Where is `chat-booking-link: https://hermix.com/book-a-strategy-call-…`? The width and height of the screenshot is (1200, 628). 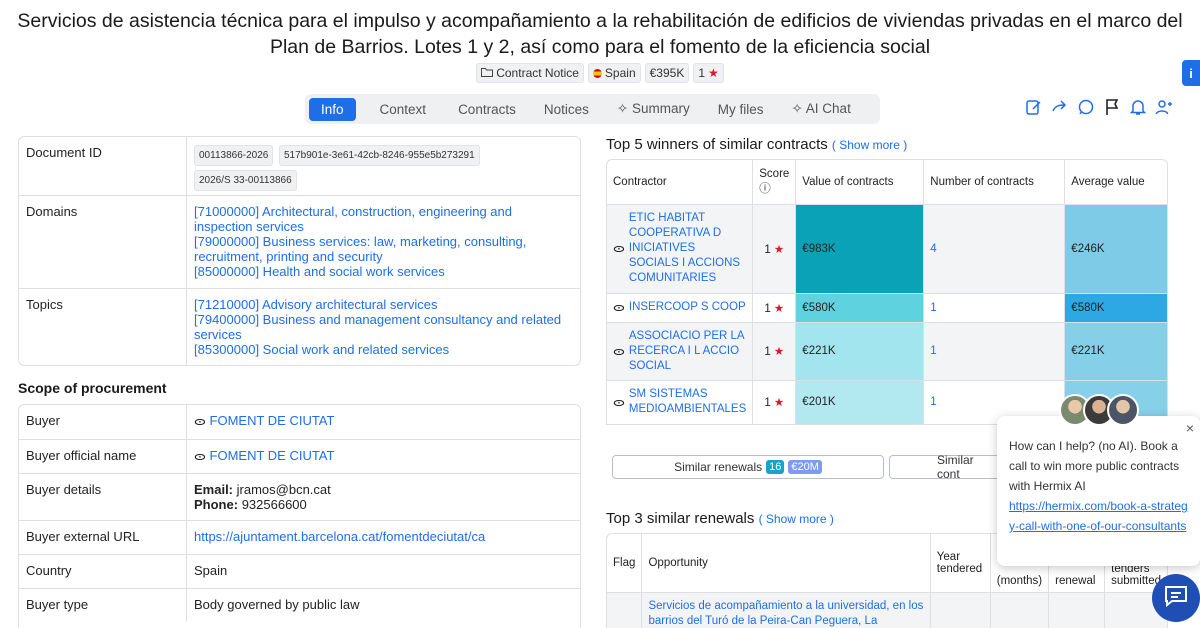 chat-booking-link: https://hermix.com/book-a-strategy-call-… is located at coordinates (1098, 516).